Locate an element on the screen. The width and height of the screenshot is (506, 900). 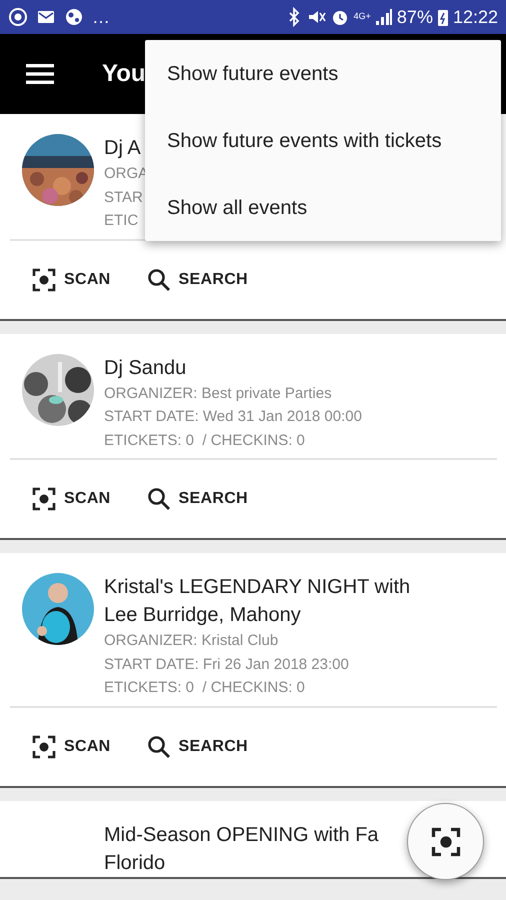
menu-item: Show future events is located at coordinates (323, 73).